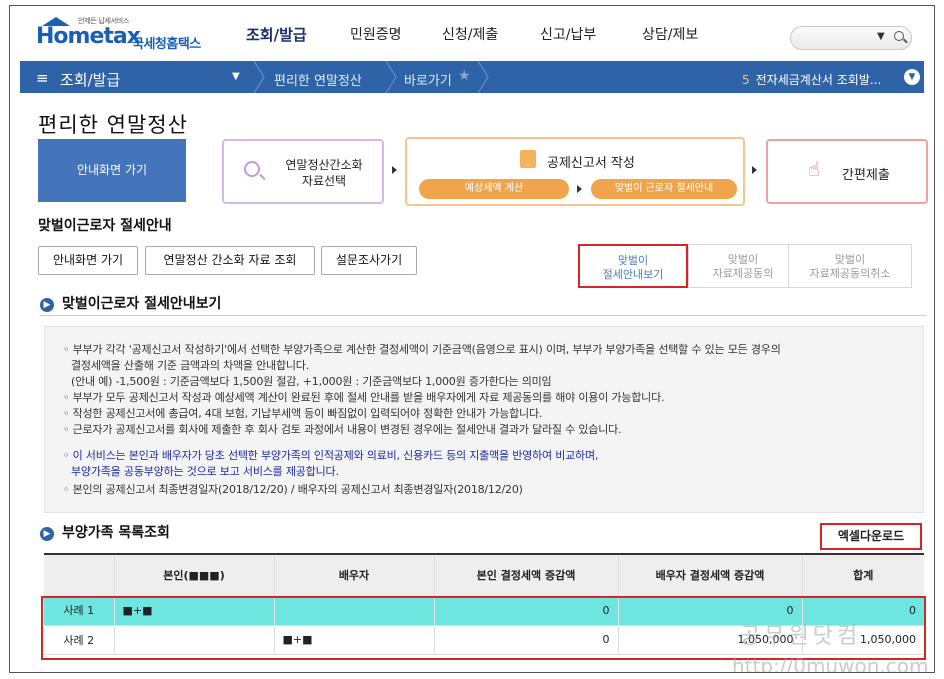  Describe the element at coordinates (166, 44) in the screenshot. I see `logo-brand-kr: 국세청홈택스` at that location.